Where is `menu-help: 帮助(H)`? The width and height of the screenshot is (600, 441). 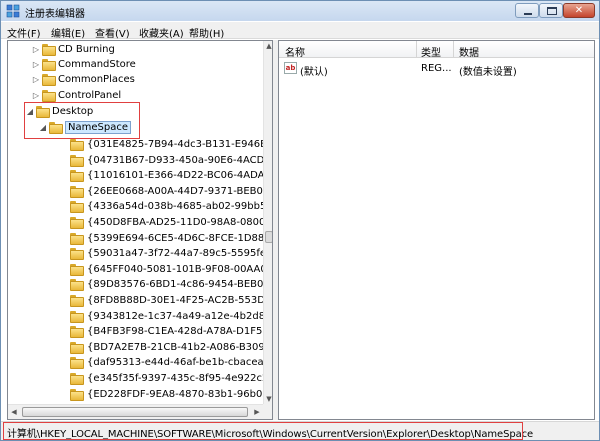 menu-help: 帮助(H) is located at coordinates (206, 32).